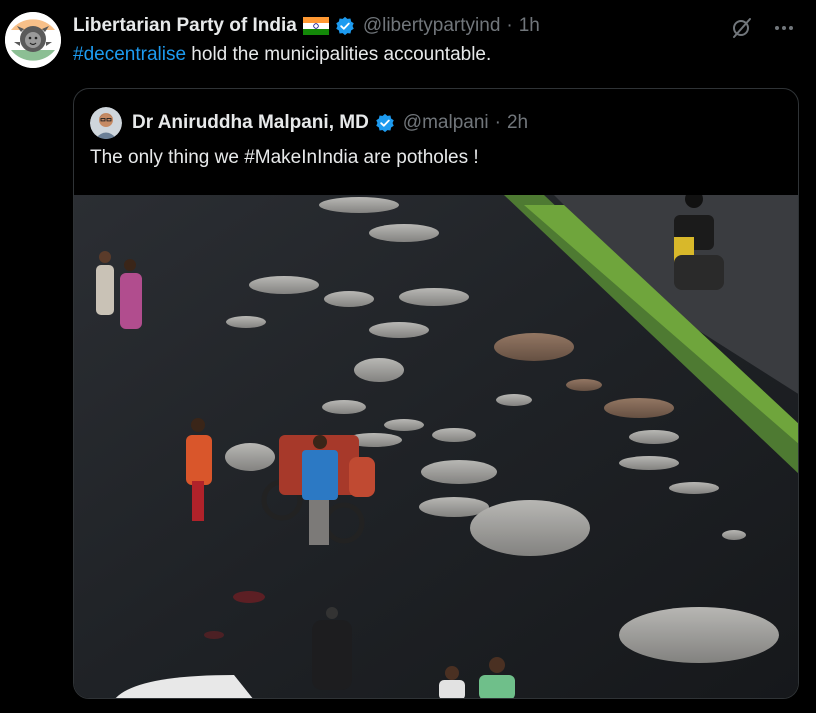 The image size is (816, 713). I want to click on author-name: Libertarian Party of India, so click(185, 26).